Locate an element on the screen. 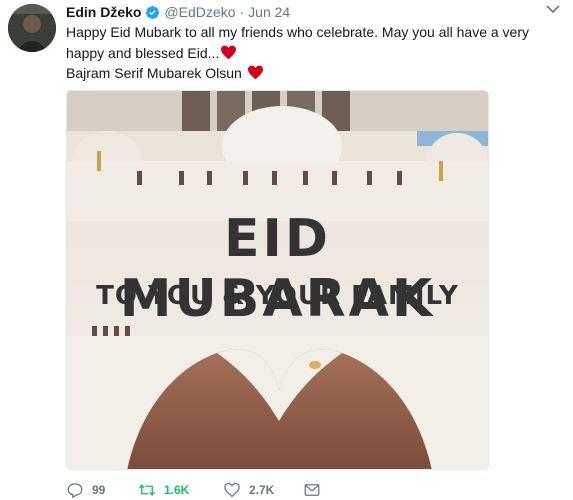 The height and width of the screenshot is (500, 573). tweet-text-segment: Bajram Serif Mubarek Olsun is located at coordinates (154, 73).